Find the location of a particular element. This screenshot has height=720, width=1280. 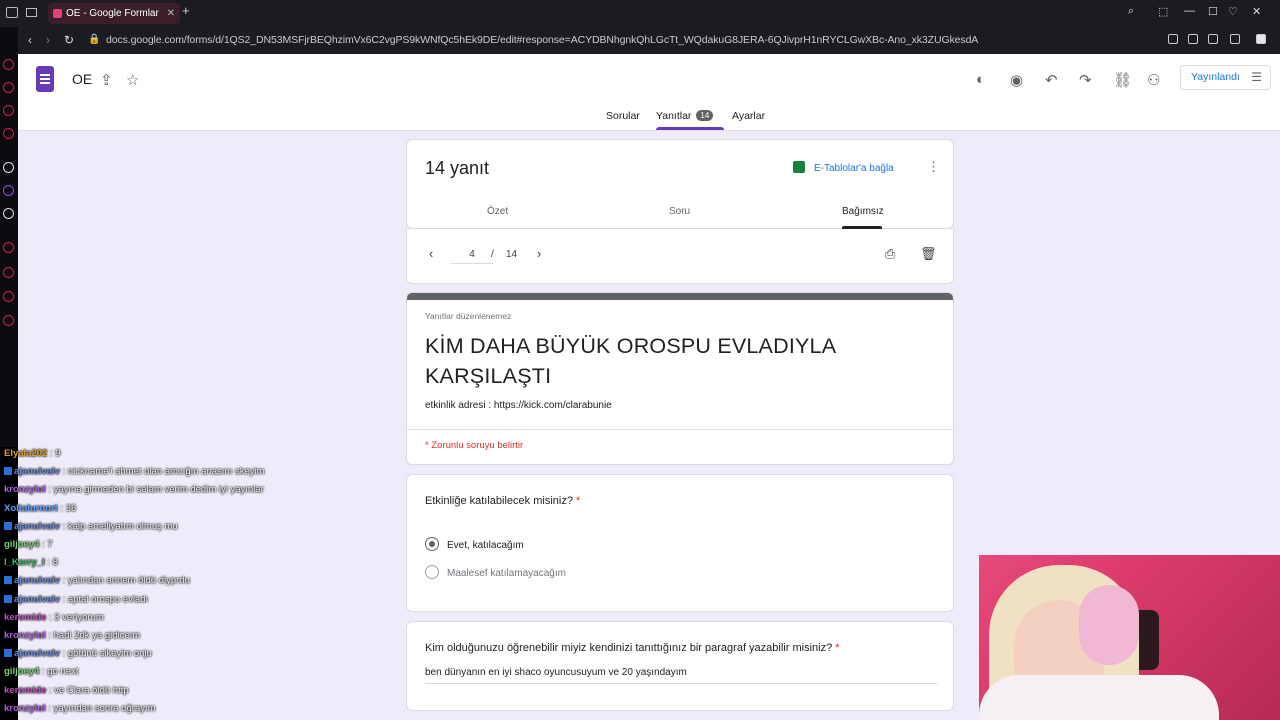

publish-label: Yayınlandı is located at coordinates (1215, 77).